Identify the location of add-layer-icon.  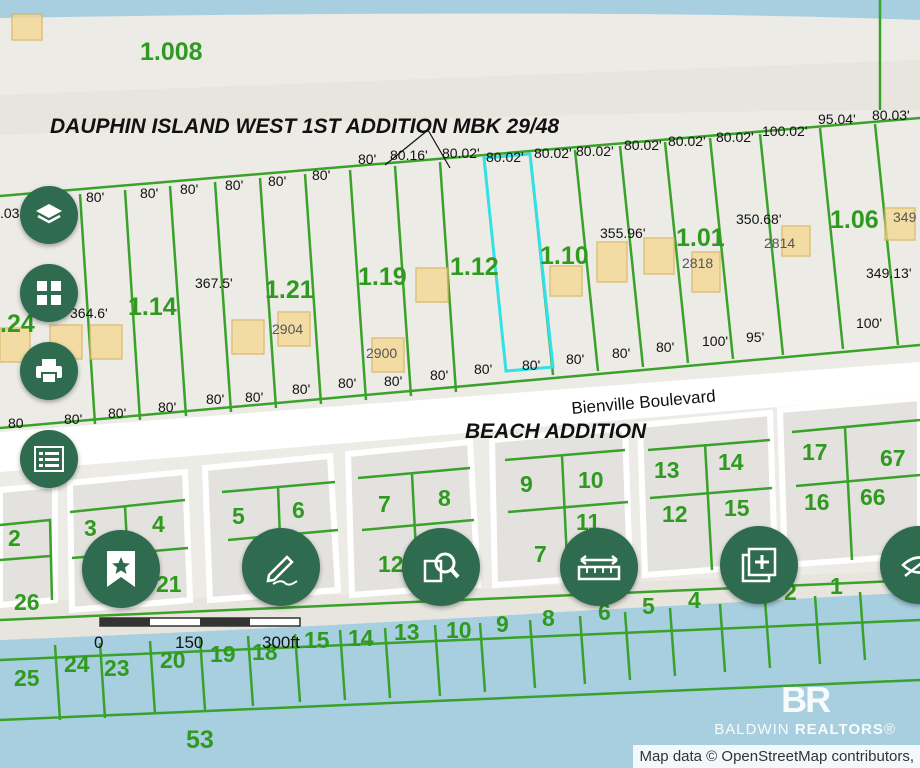
(759, 565).